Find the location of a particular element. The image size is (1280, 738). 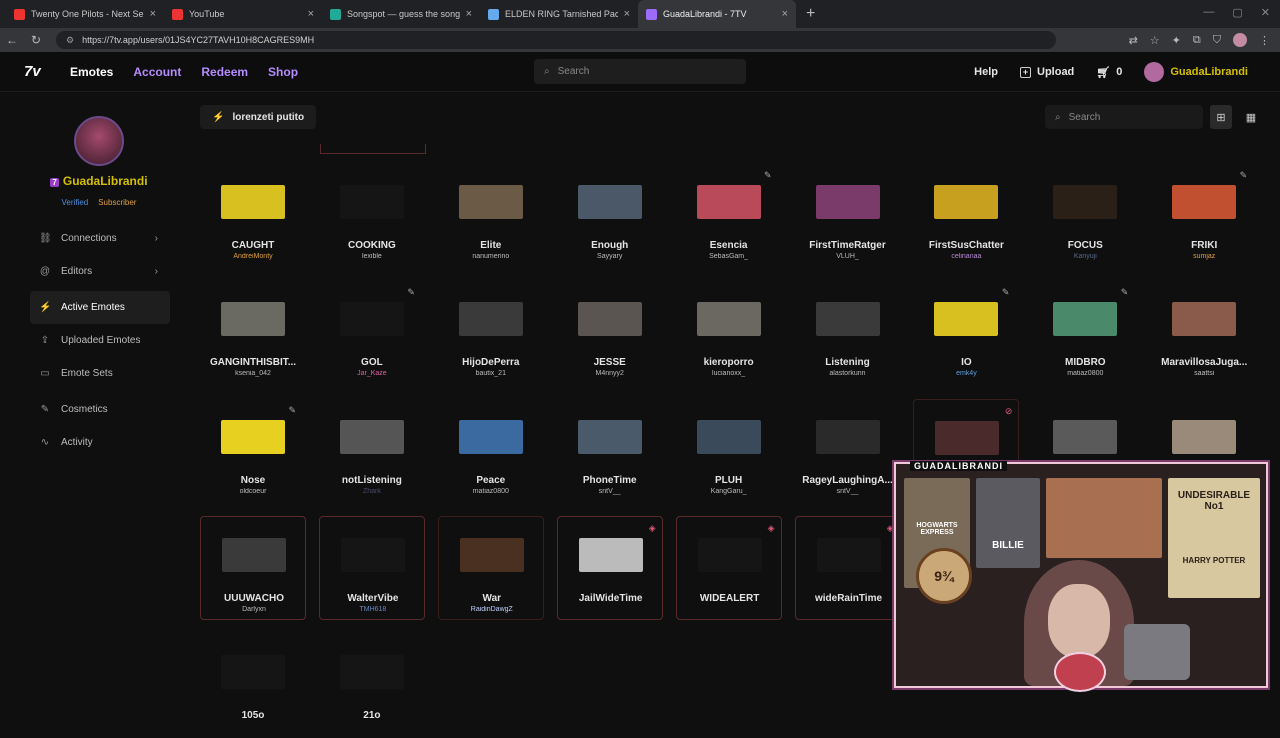

nav-shop: Shop is located at coordinates (283, 72).